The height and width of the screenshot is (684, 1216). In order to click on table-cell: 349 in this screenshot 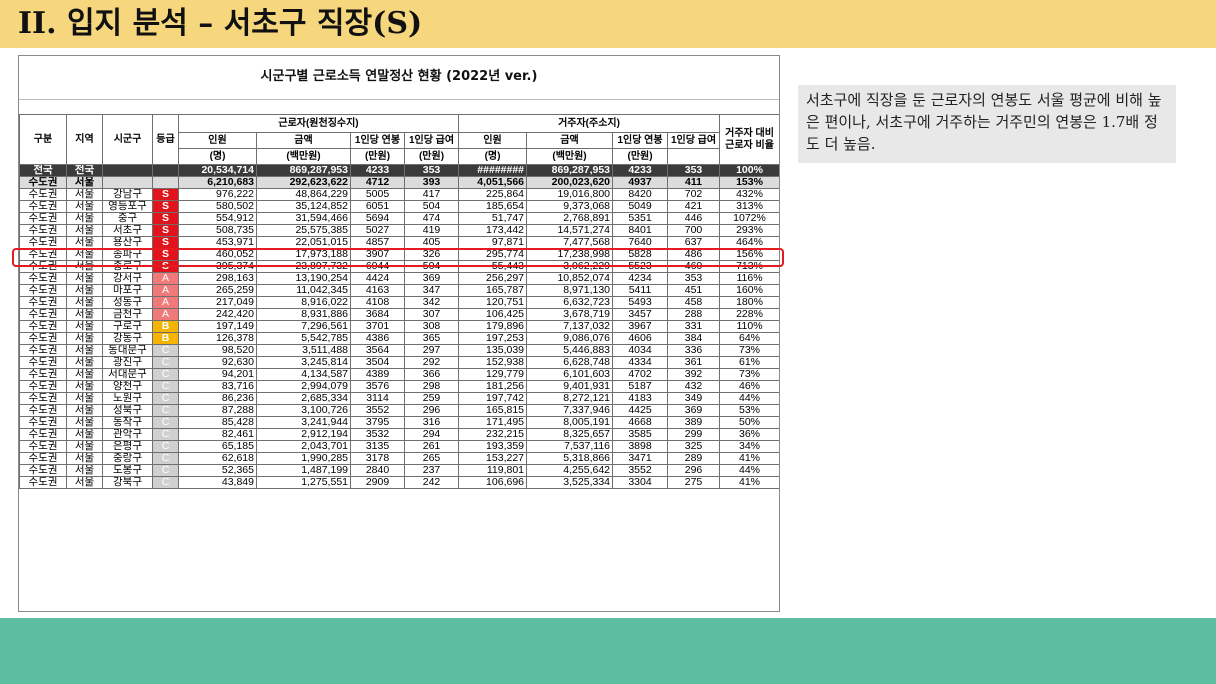, I will do `click(694, 398)`.